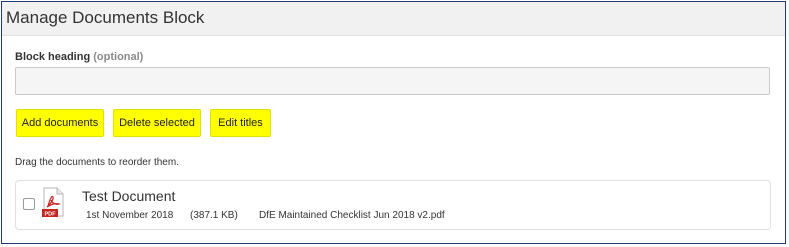 This screenshot has width=789, height=247. Describe the element at coordinates (97, 162) in the screenshot. I see `reorder-hint: Drag the documents to reorder them.` at that location.